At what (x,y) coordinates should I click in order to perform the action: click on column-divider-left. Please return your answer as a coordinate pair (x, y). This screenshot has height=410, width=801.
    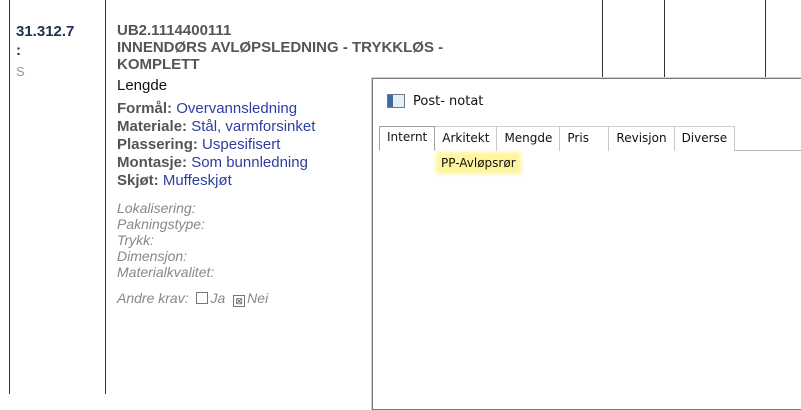
    Looking at the image, I should click on (9, 197).